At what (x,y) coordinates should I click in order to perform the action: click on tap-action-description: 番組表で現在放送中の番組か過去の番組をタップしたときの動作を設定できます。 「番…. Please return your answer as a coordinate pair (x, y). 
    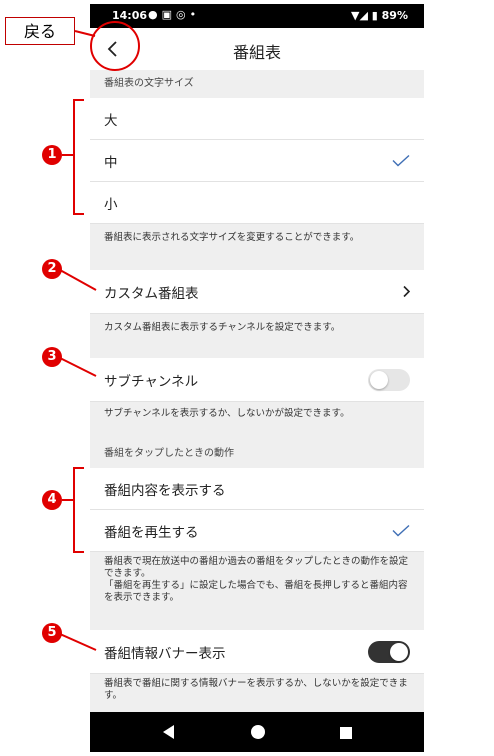
    Looking at the image, I should click on (257, 591).